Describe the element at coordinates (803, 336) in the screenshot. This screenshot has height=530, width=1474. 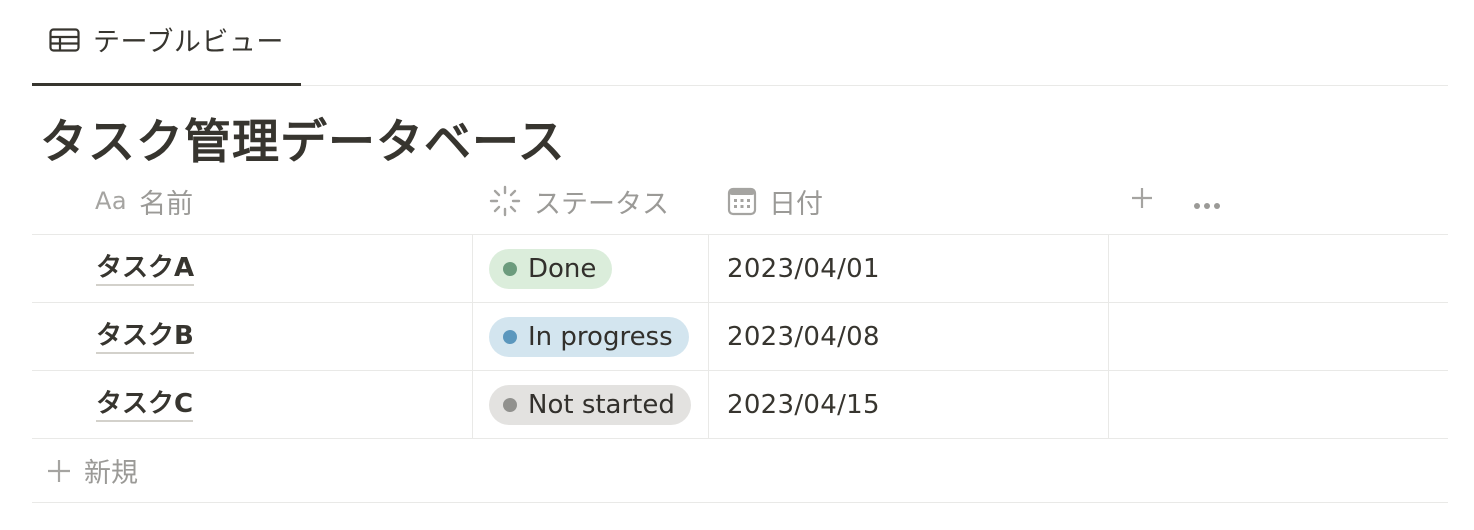
I see `date-value: 2023/04/08` at that location.